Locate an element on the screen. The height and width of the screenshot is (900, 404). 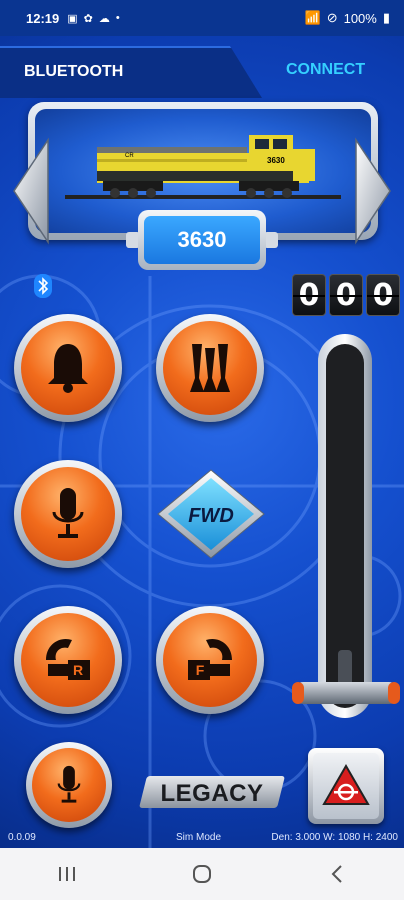
recent-apps-button is located at coordinates (67, 874).